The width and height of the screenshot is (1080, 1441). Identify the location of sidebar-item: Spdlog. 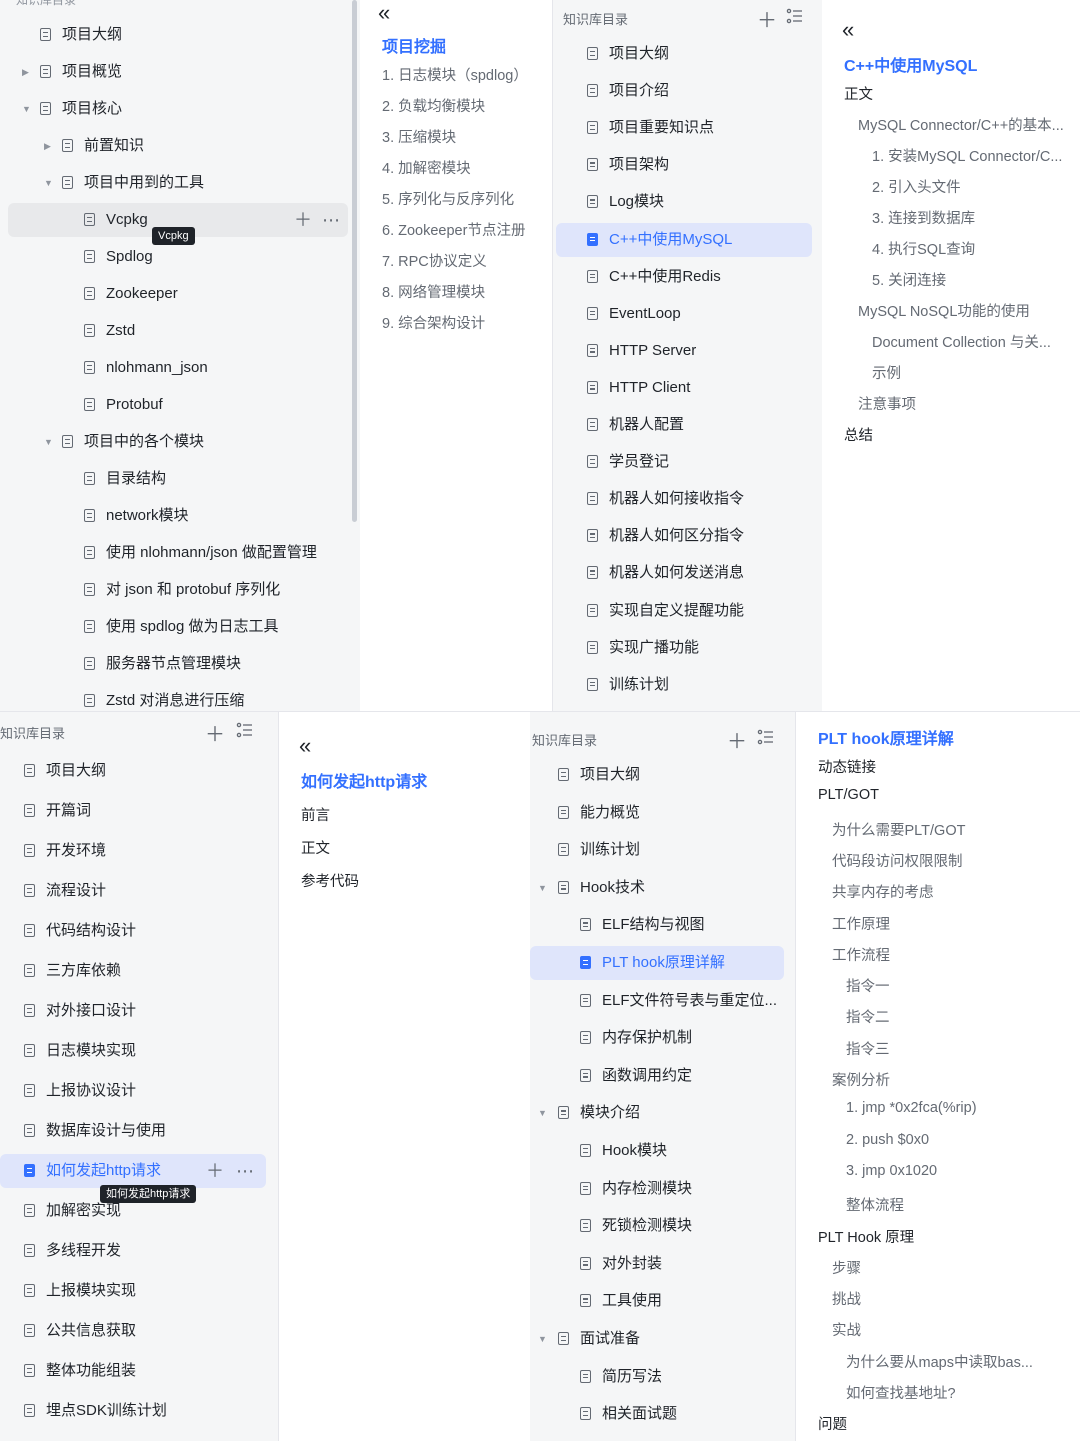
(178, 257).